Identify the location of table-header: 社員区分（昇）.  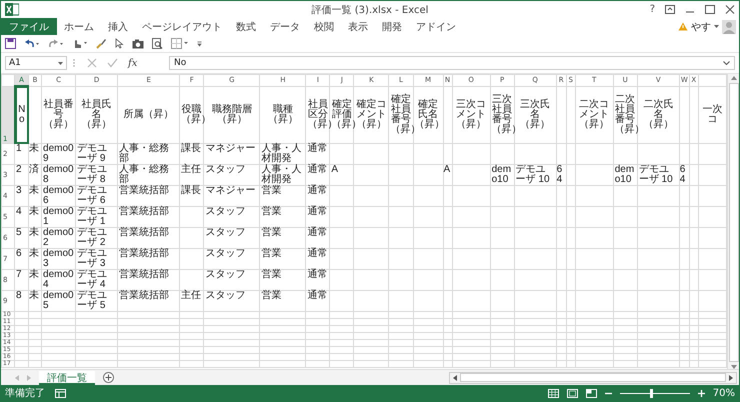
(318, 115).